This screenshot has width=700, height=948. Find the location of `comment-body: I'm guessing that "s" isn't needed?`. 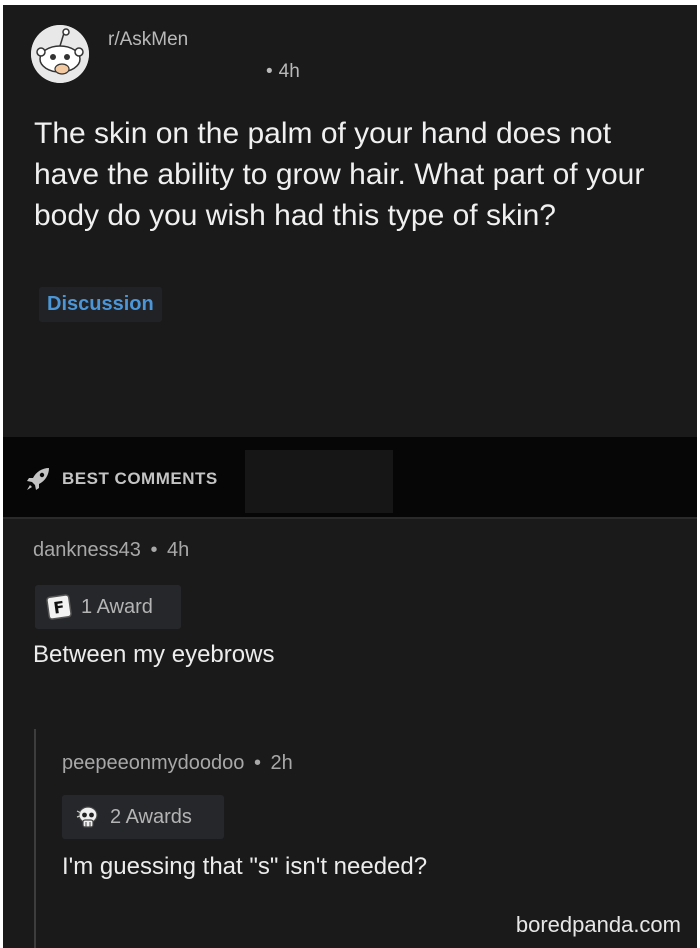

comment-body: I'm guessing that "s" isn't needed? is located at coordinates (245, 866).